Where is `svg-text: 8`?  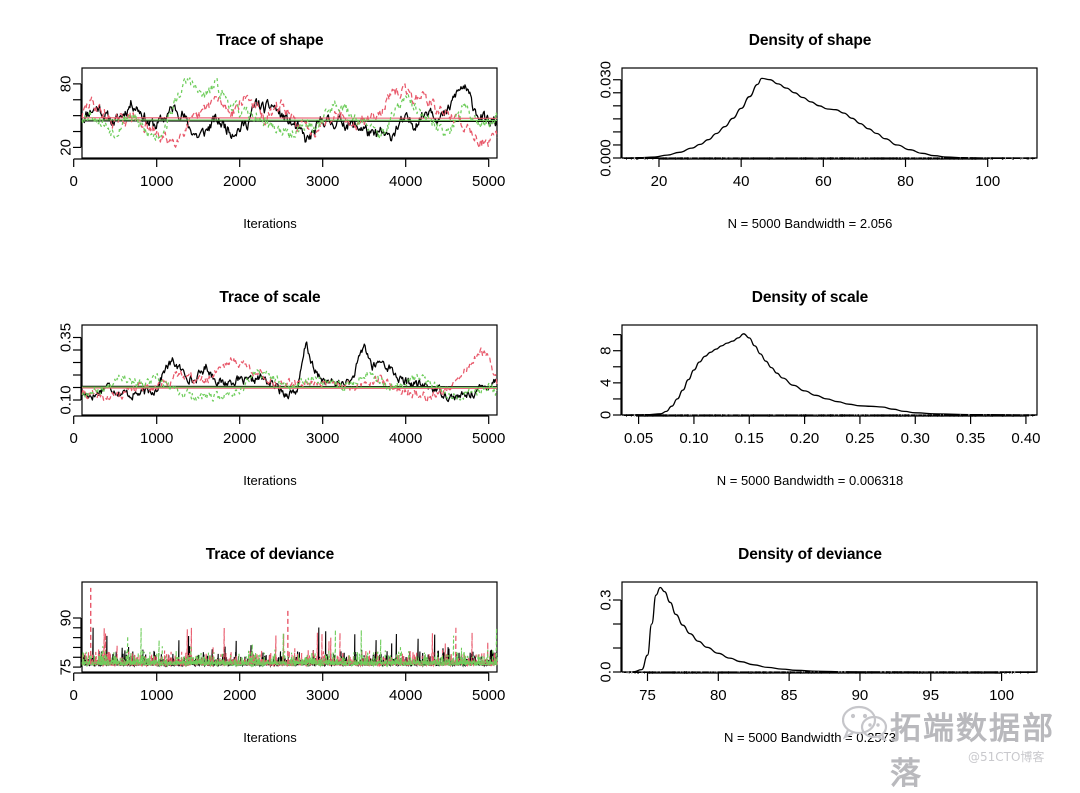 svg-text: 8 is located at coordinates (606, 351).